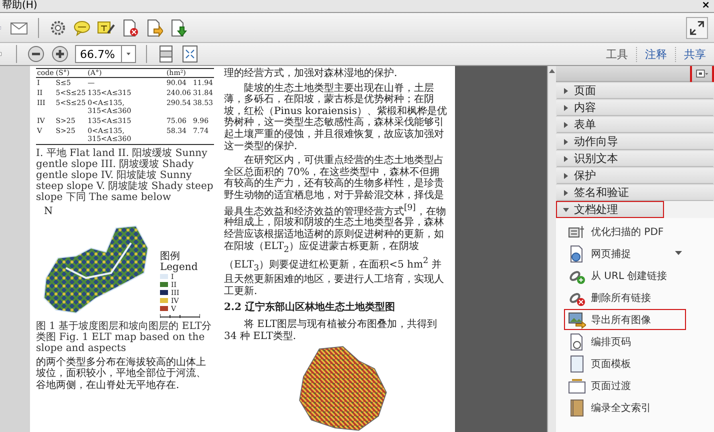 This screenshot has height=432, width=714. What do you see at coordinates (154, 27) in the screenshot?
I see `document-arrow-icon` at bounding box center [154, 27].